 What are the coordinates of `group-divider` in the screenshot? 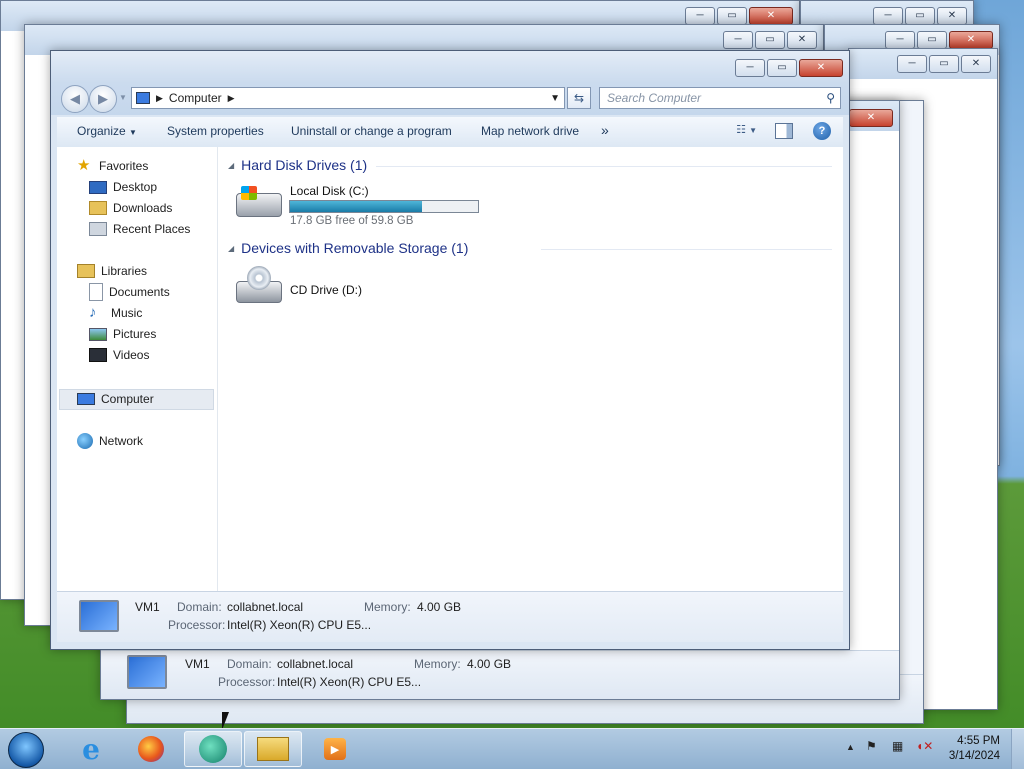 It's located at (604, 166).